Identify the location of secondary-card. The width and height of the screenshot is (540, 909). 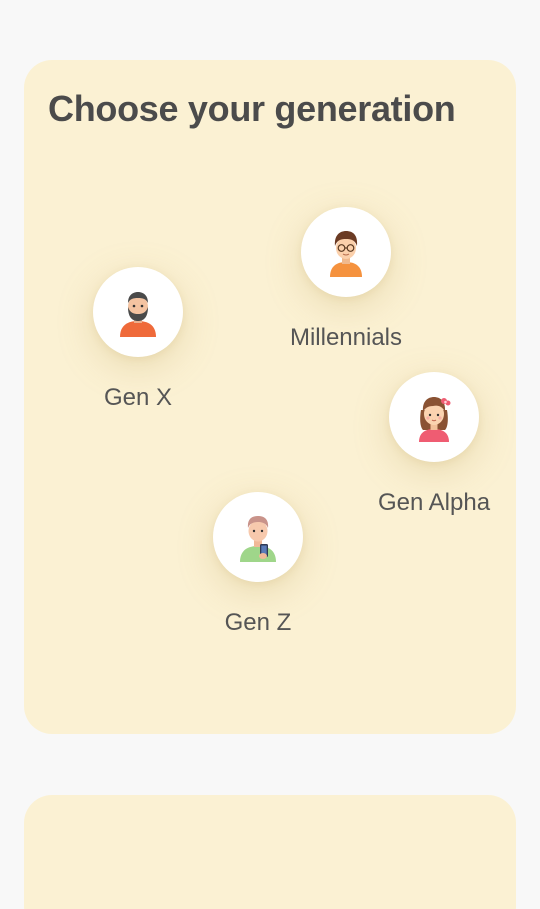
(270, 852).